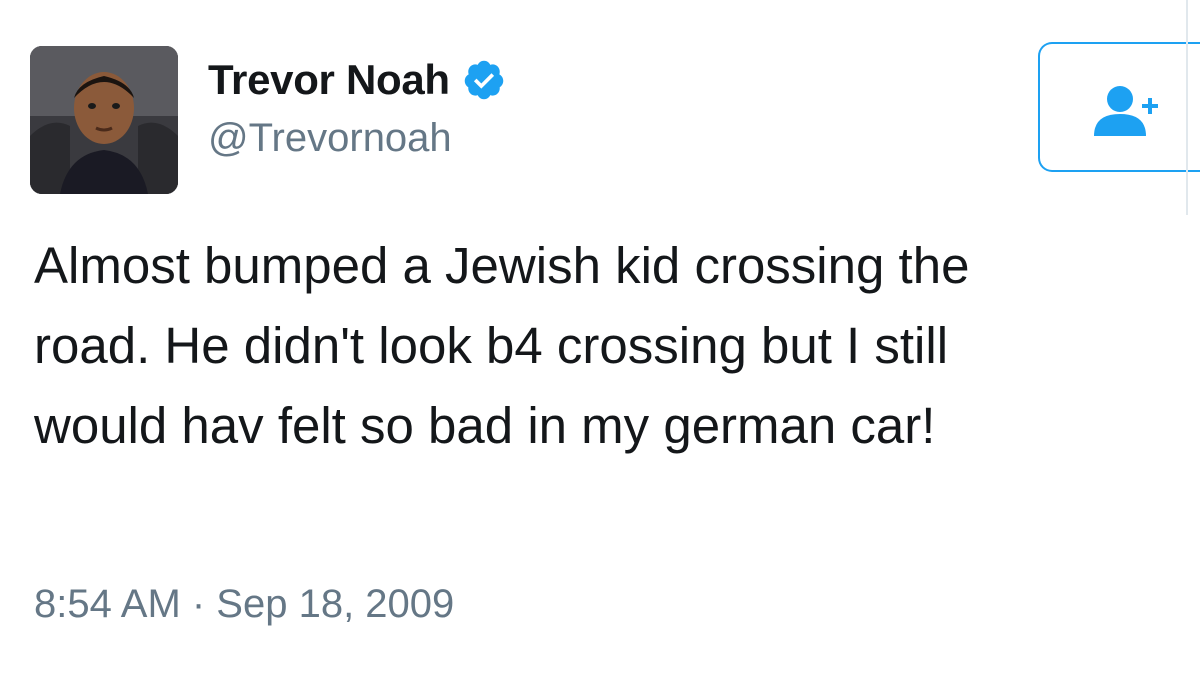 The width and height of the screenshot is (1200, 673). I want to click on author-name-row: Trevor Noah, so click(357, 80).